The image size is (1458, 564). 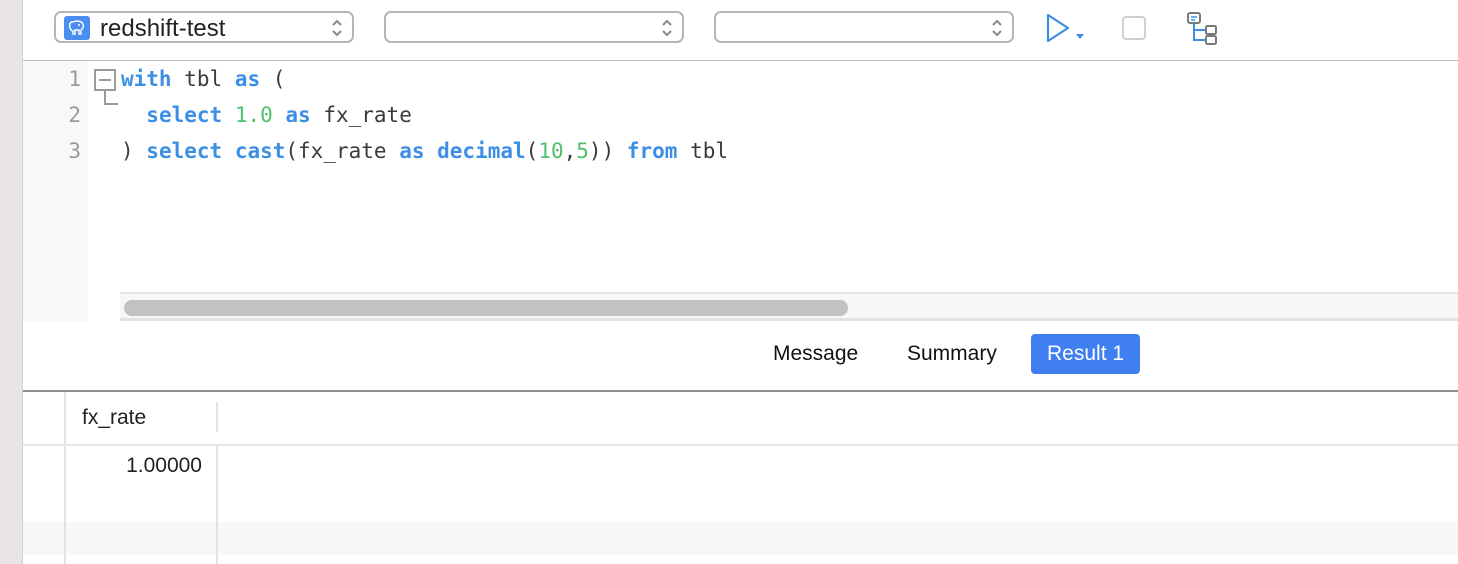 What do you see at coordinates (486, 308) in the screenshot?
I see `scrollbar-thumb` at bounding box center [486, 308].